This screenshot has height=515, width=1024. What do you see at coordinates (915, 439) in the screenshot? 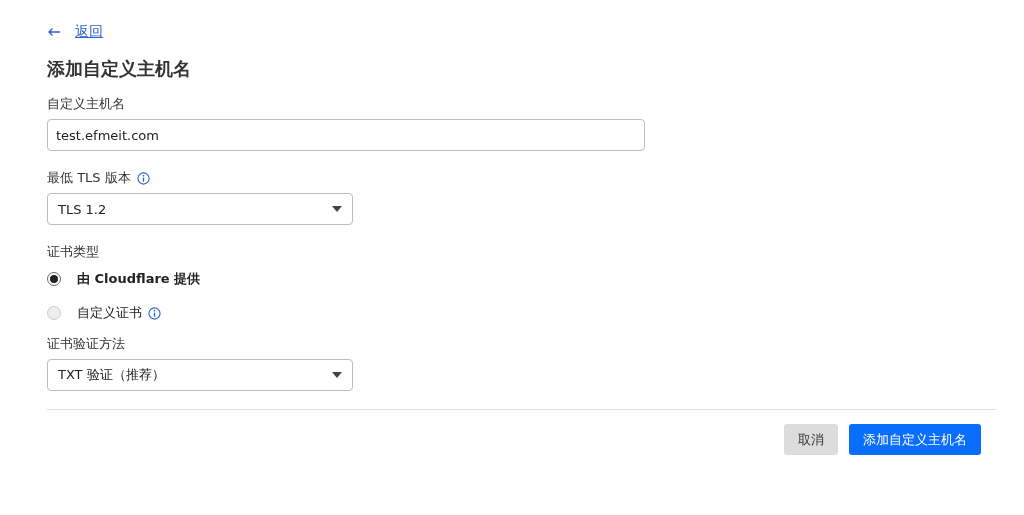
I see `submit-button: 添加自定义主机名` at bounding box center [915, 439].